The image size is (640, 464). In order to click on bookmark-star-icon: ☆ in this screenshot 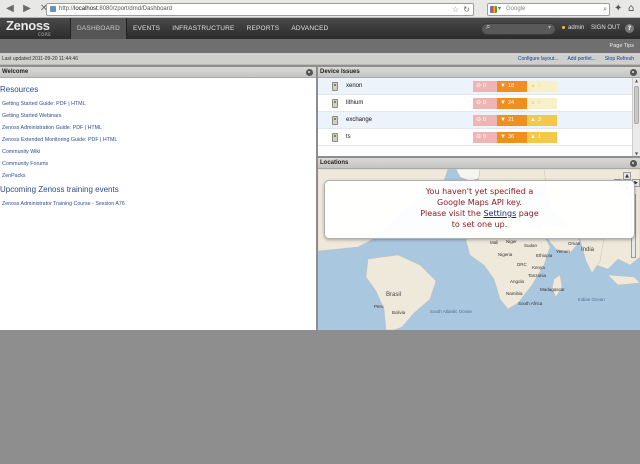, I will do `click(455, 9)`.